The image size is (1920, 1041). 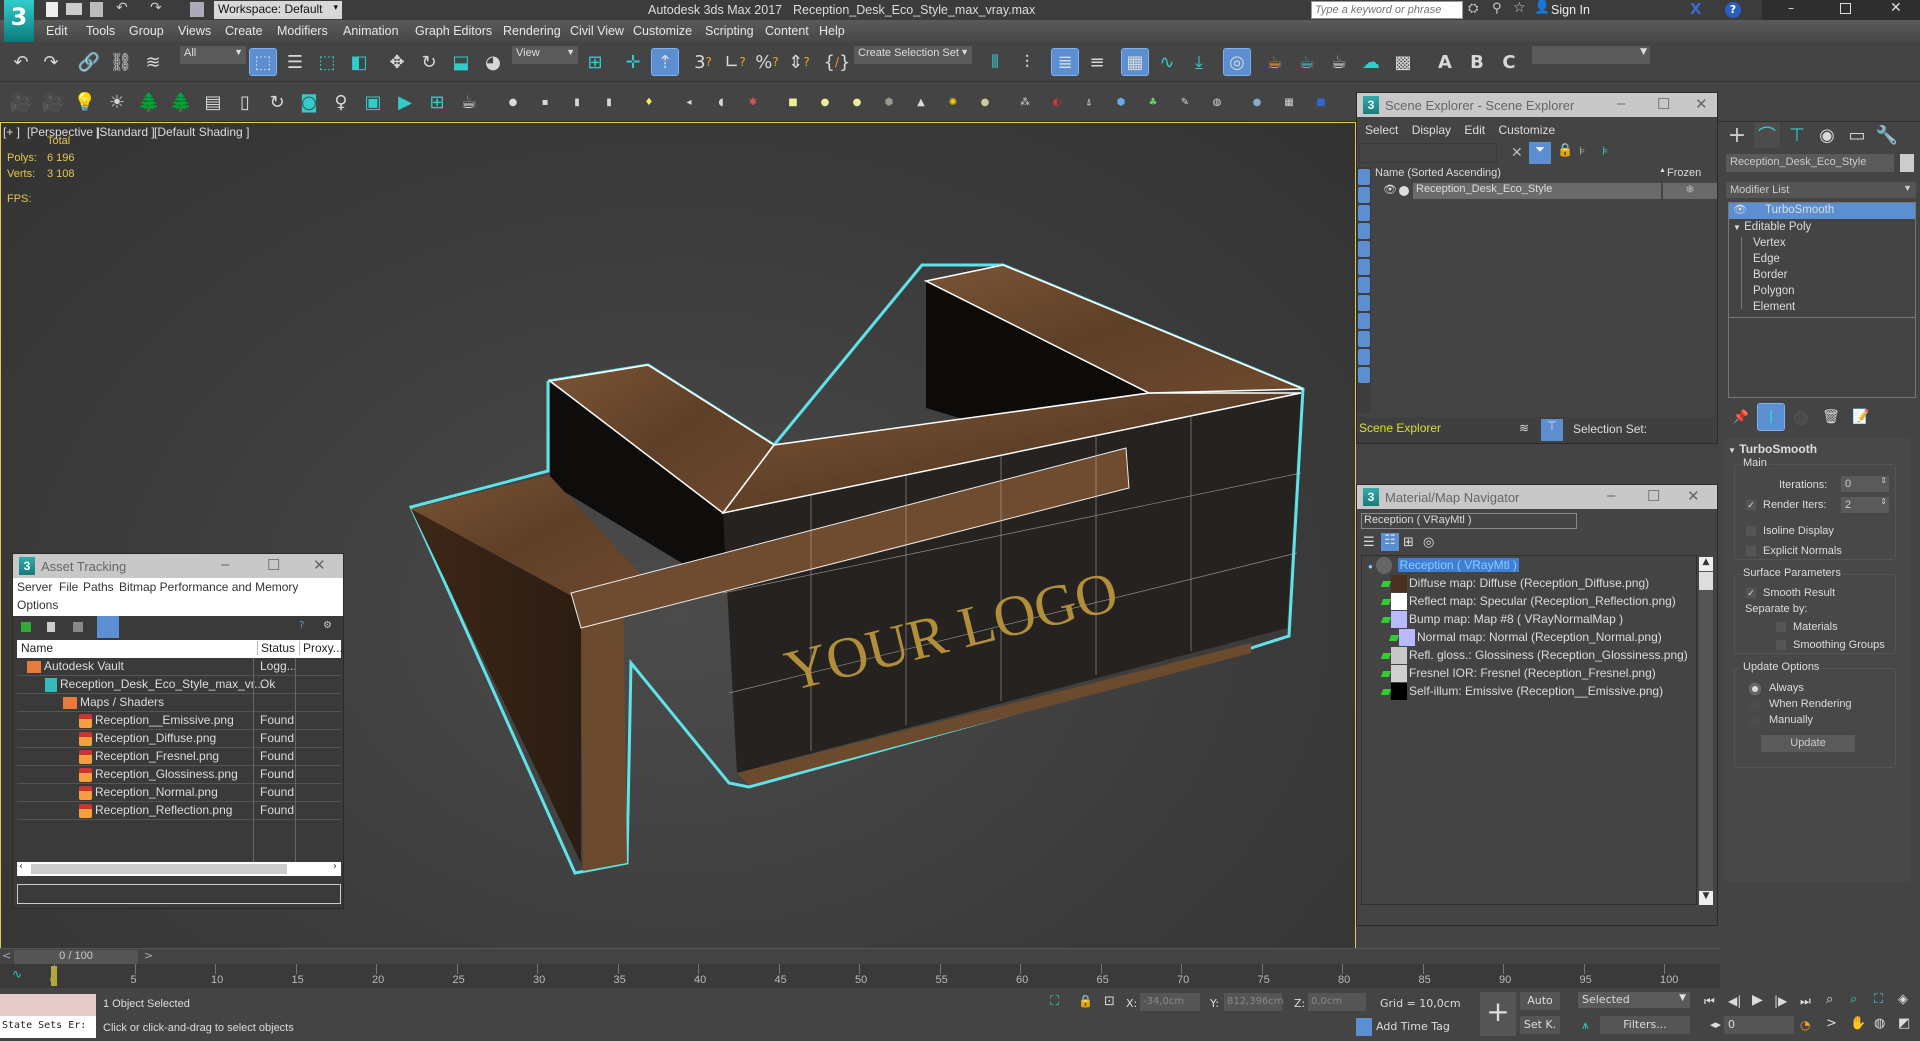 I want to click on toolbar-extra-dropdown: ▼, so click(x=1591, y=55).